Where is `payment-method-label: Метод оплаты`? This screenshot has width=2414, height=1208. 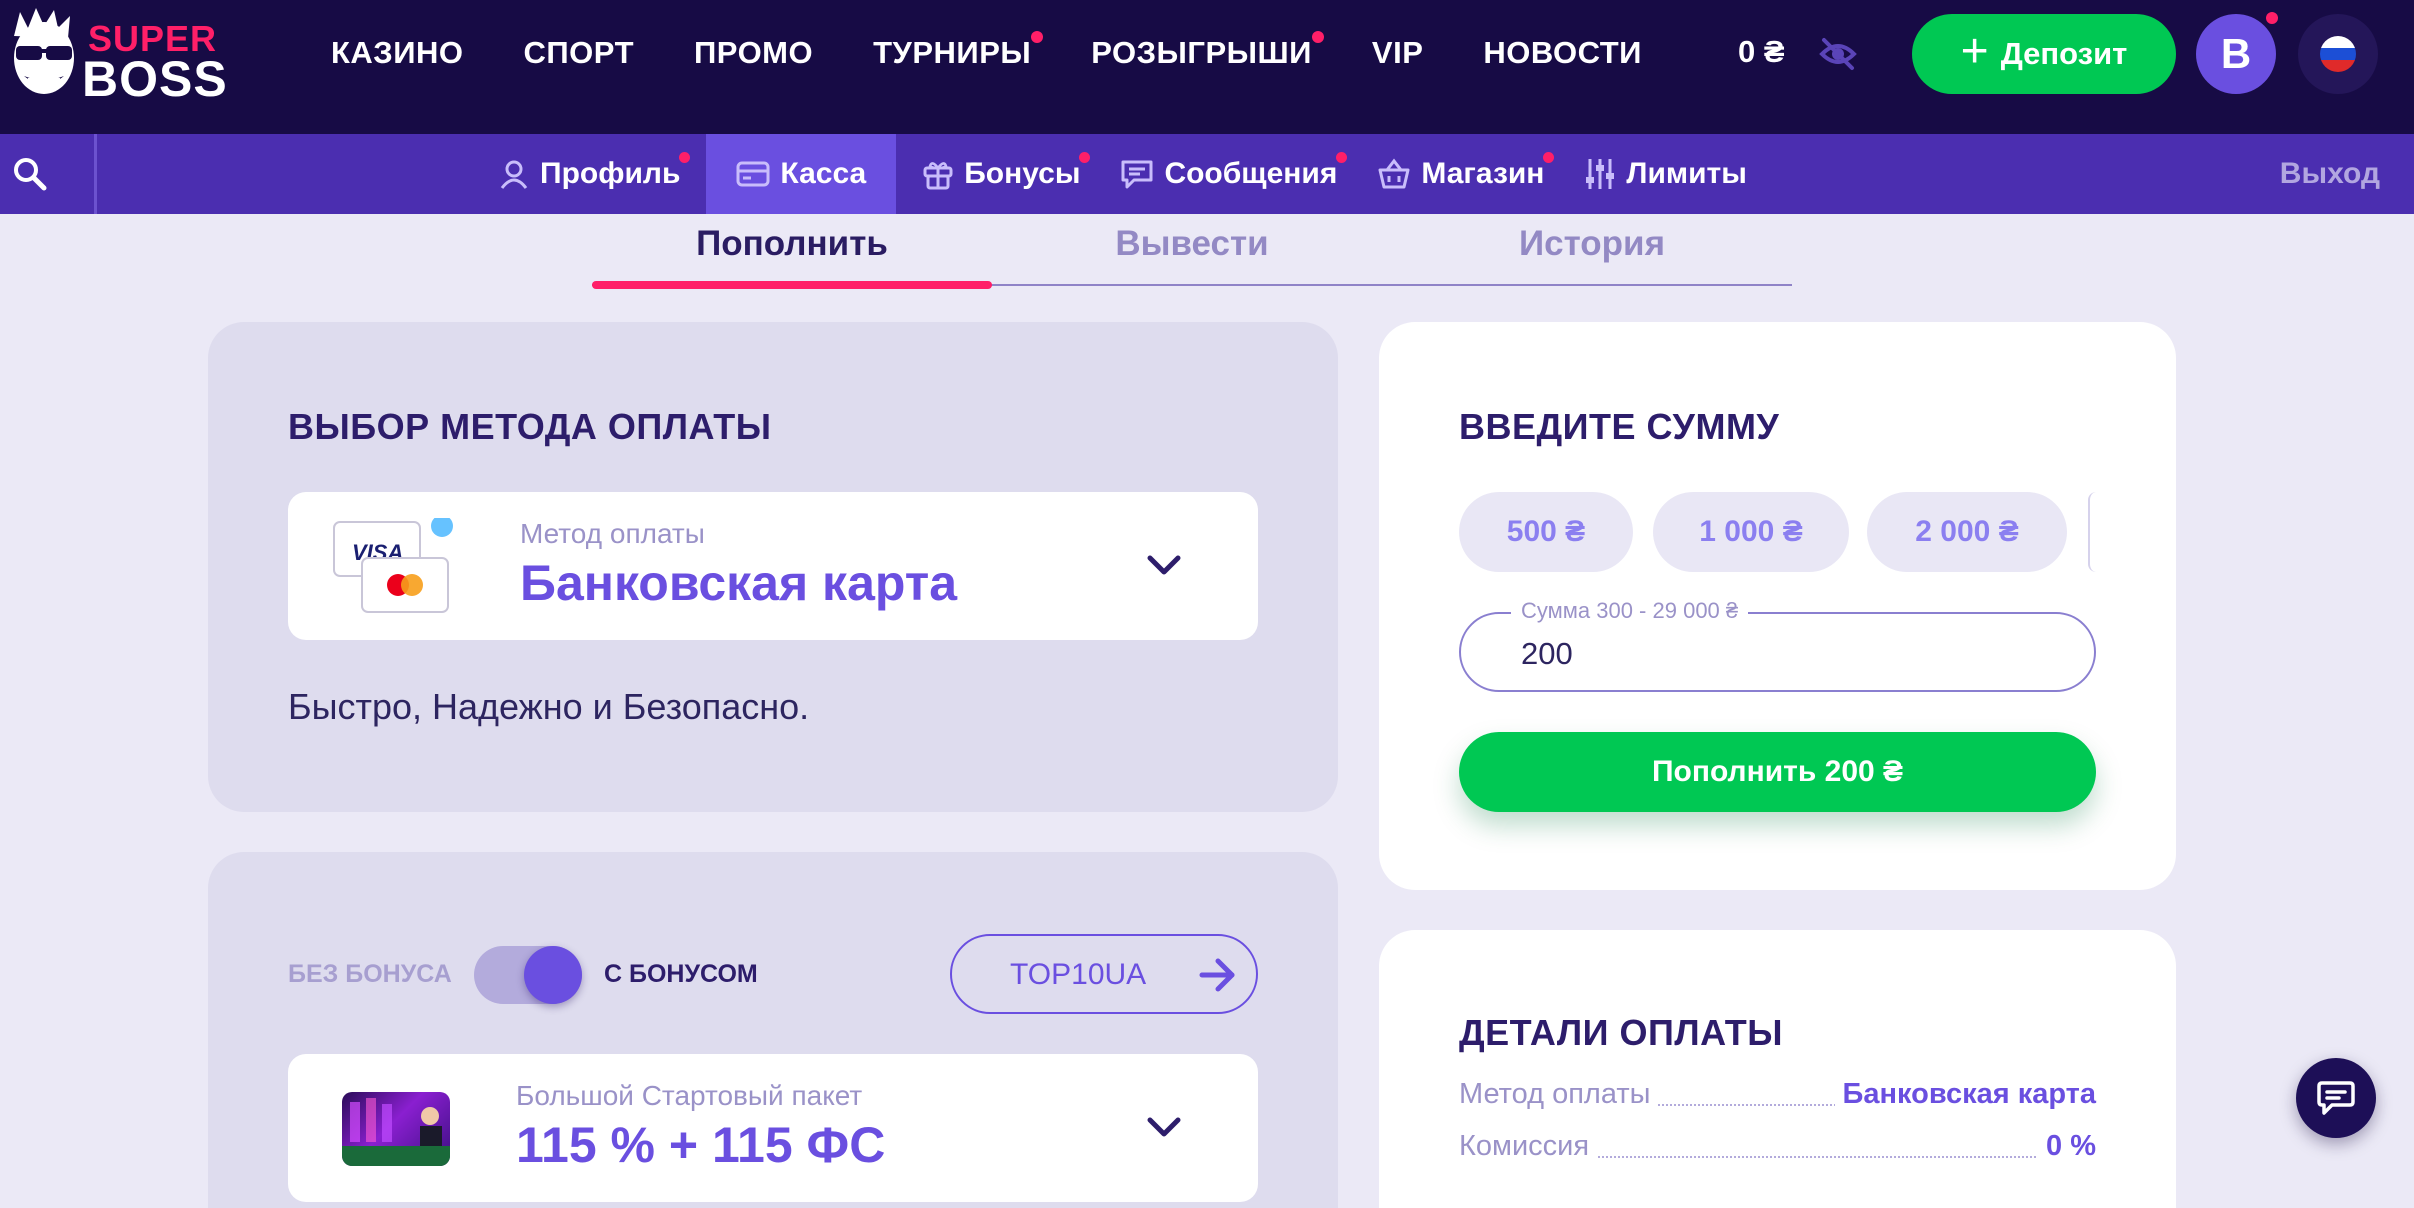
payment-method-label: Метод оплаты is located at coordinates (612, 533).